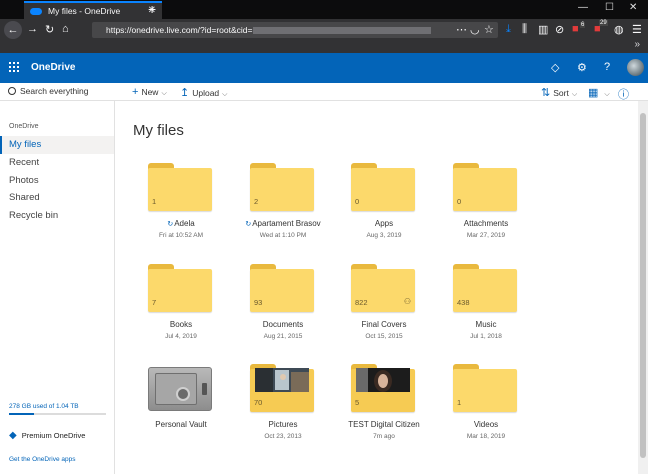  Describe the element at coordinates (486, 208) in the screenshot. I see `folder-tile: 0 Attachments Mar 27, 2019` at that location.